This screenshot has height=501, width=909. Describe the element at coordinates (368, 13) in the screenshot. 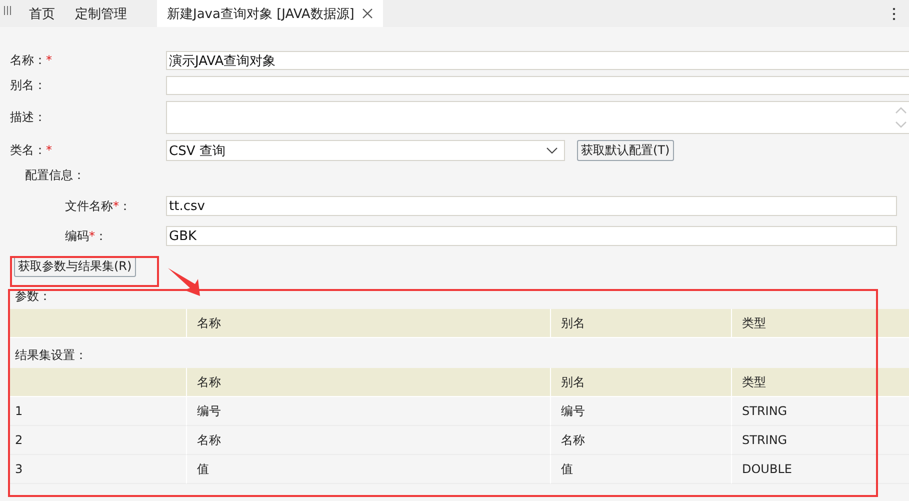

I see `close-icon` at that location.